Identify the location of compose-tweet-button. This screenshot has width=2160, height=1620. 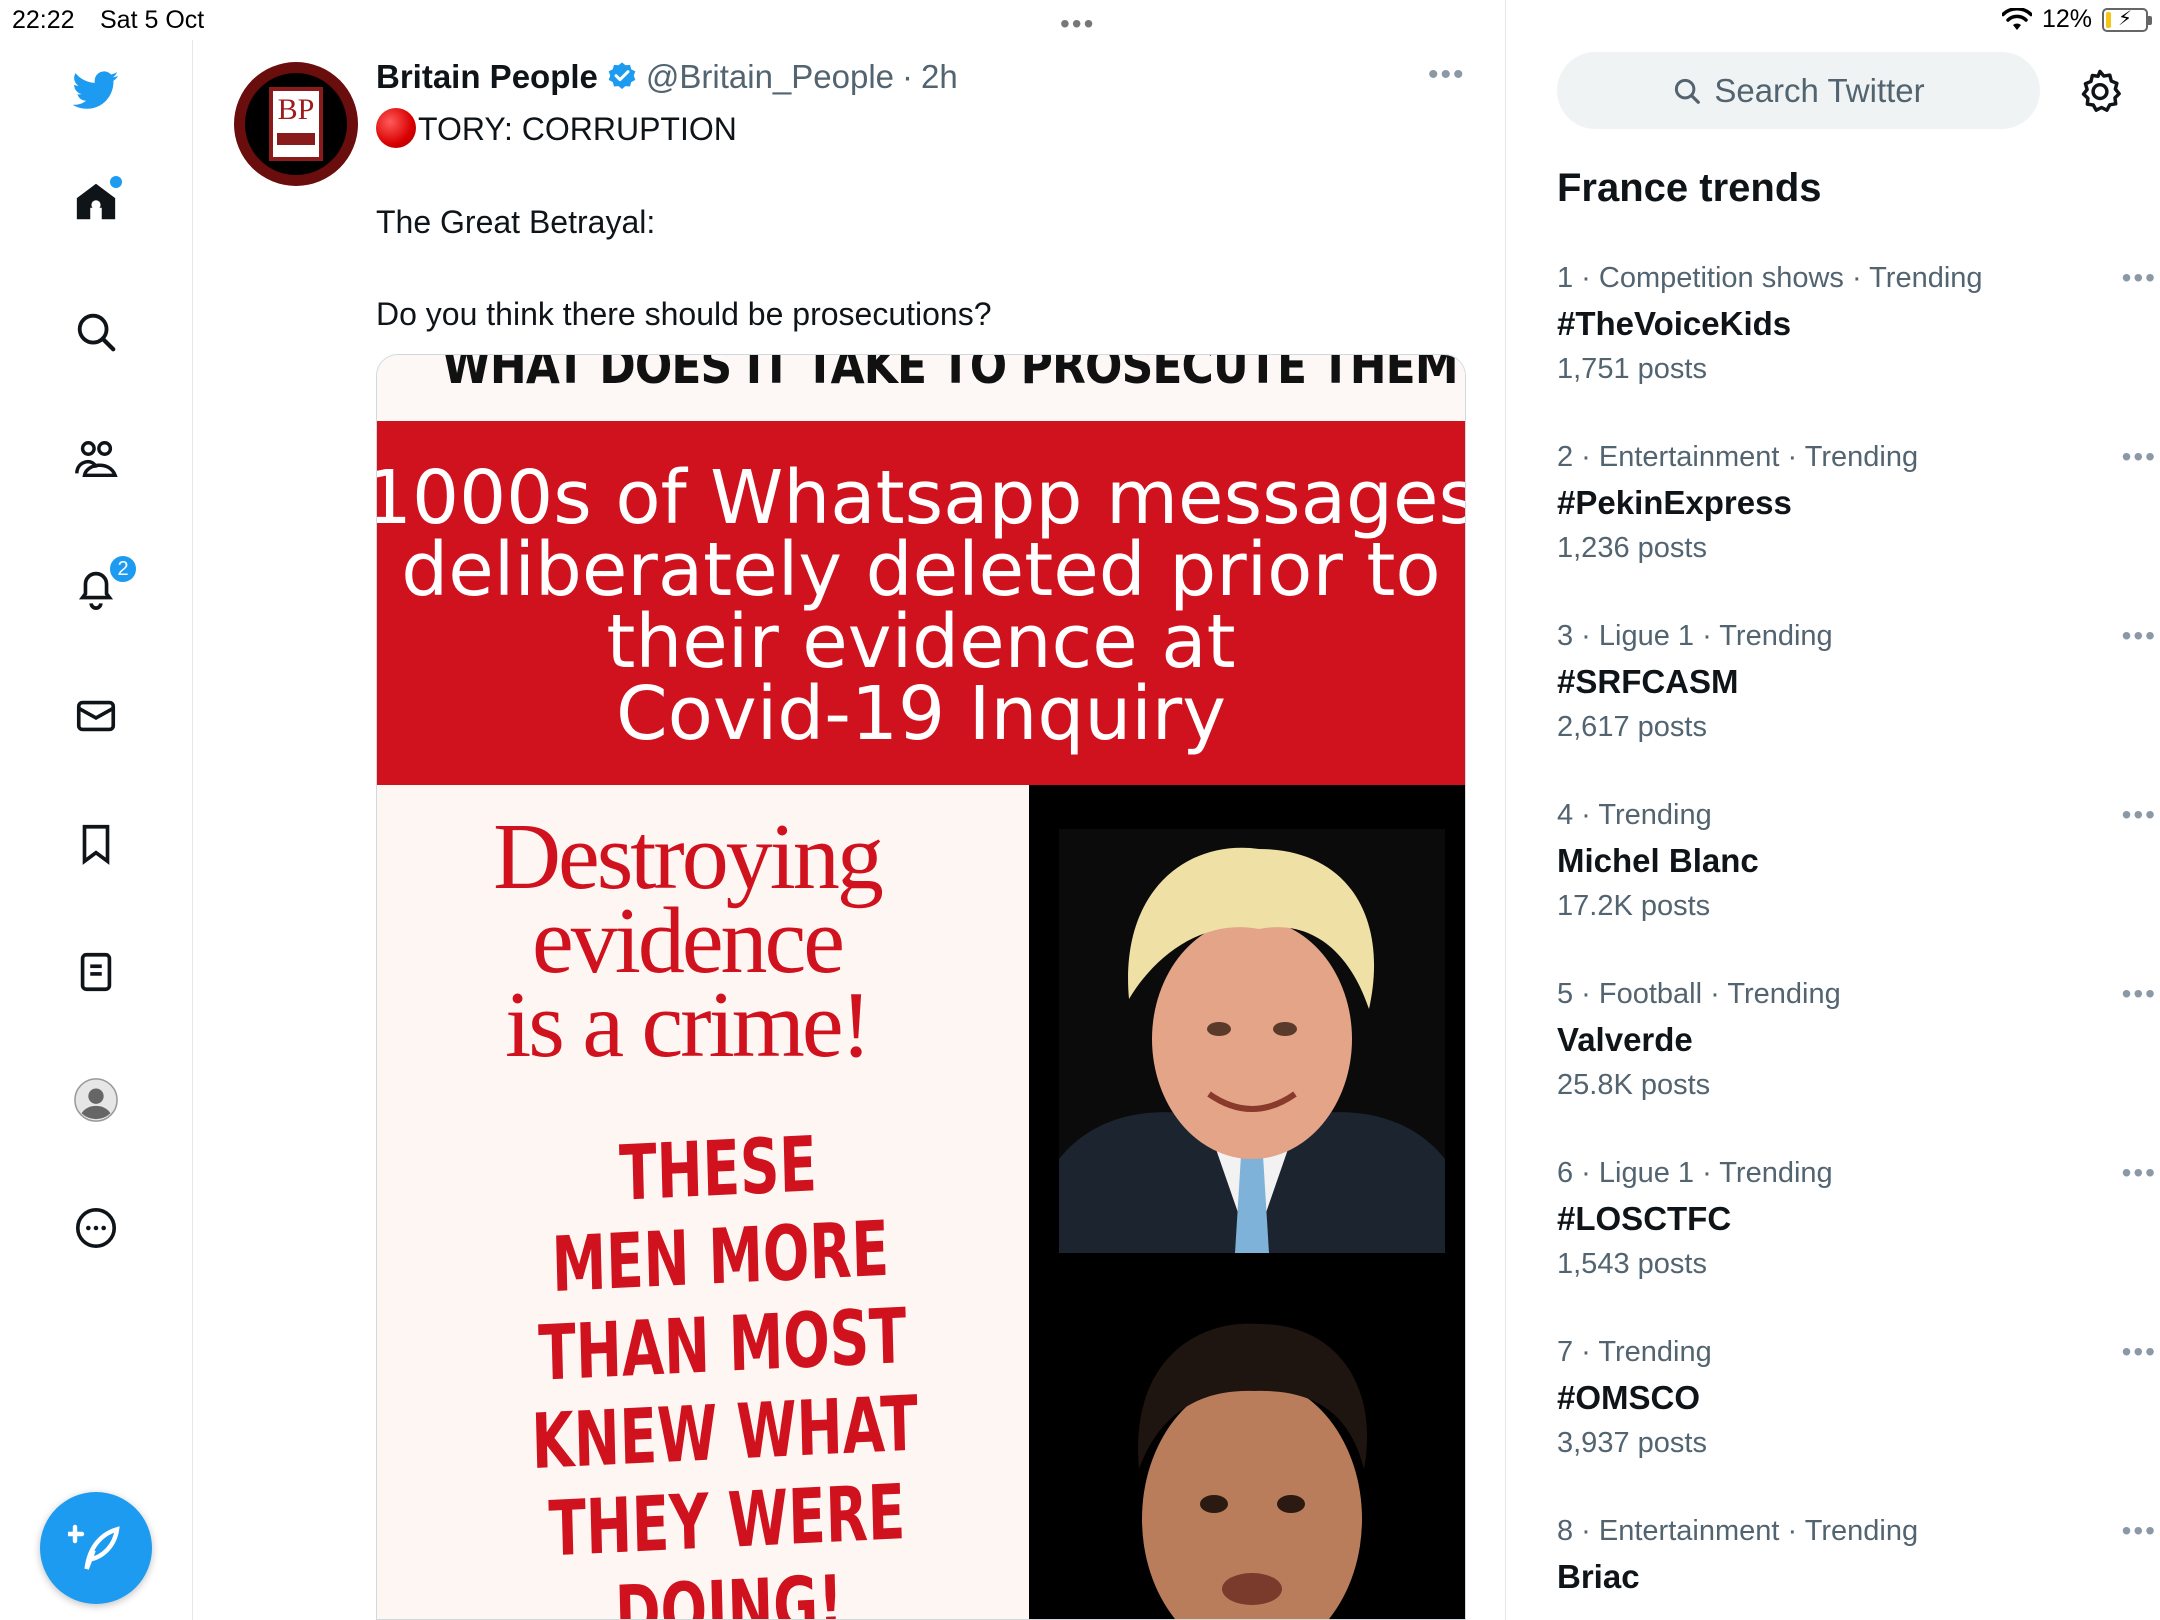
(96, 1548).